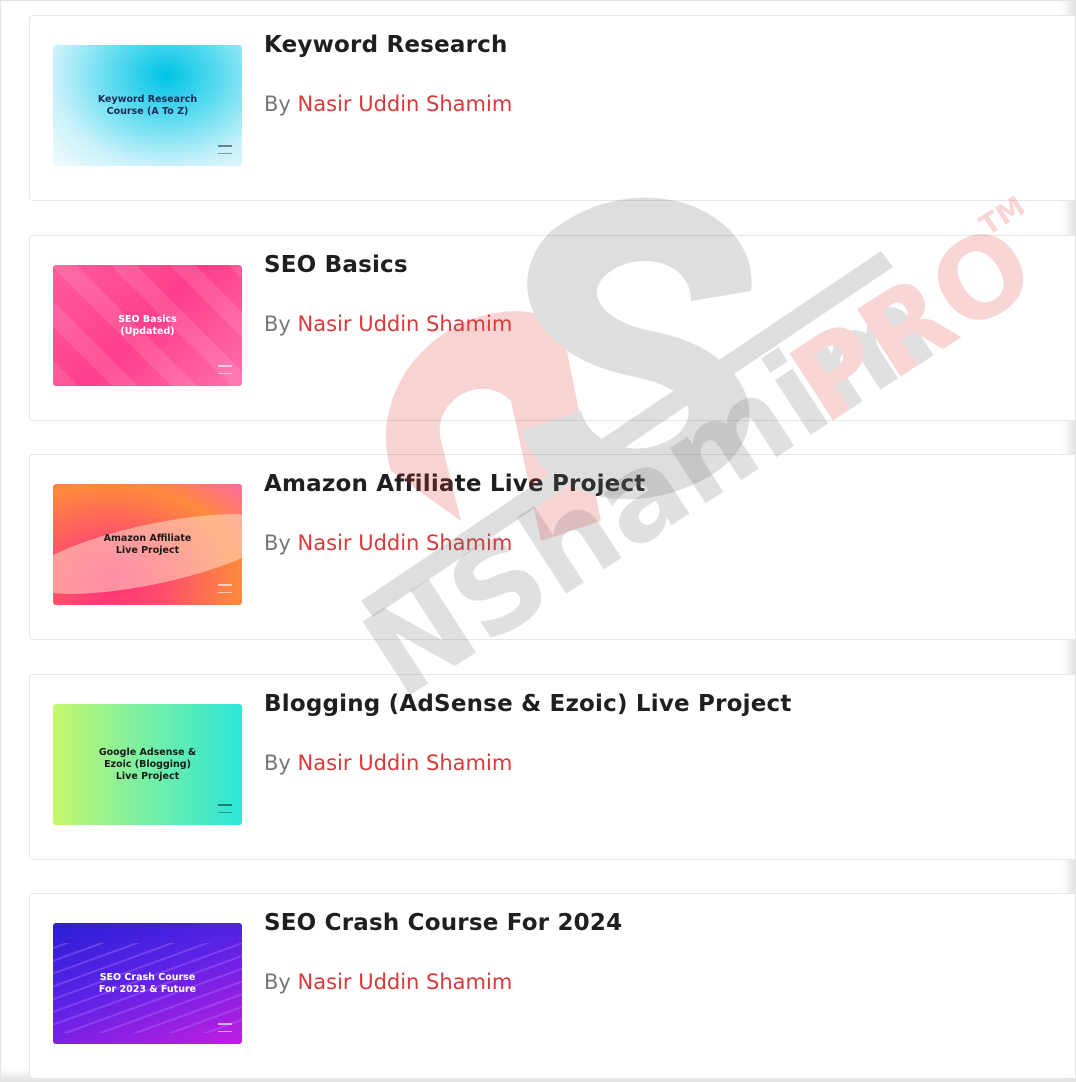 This screenshot has width=1076, height=1082. I want to click on thumbnail-caption: Keyword Research Course (A To Z), so click(147, 105).